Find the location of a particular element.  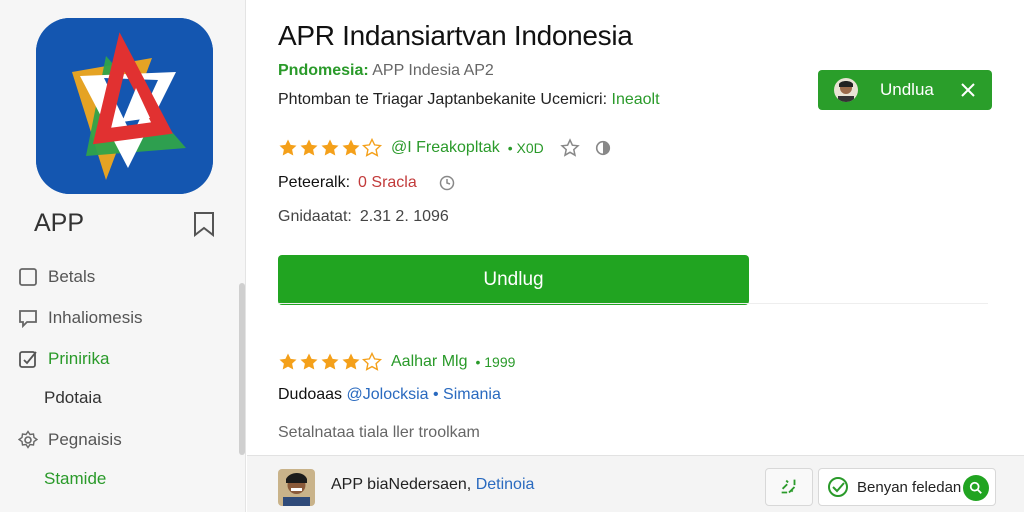

close-icon is located at coordinates (968, 90).